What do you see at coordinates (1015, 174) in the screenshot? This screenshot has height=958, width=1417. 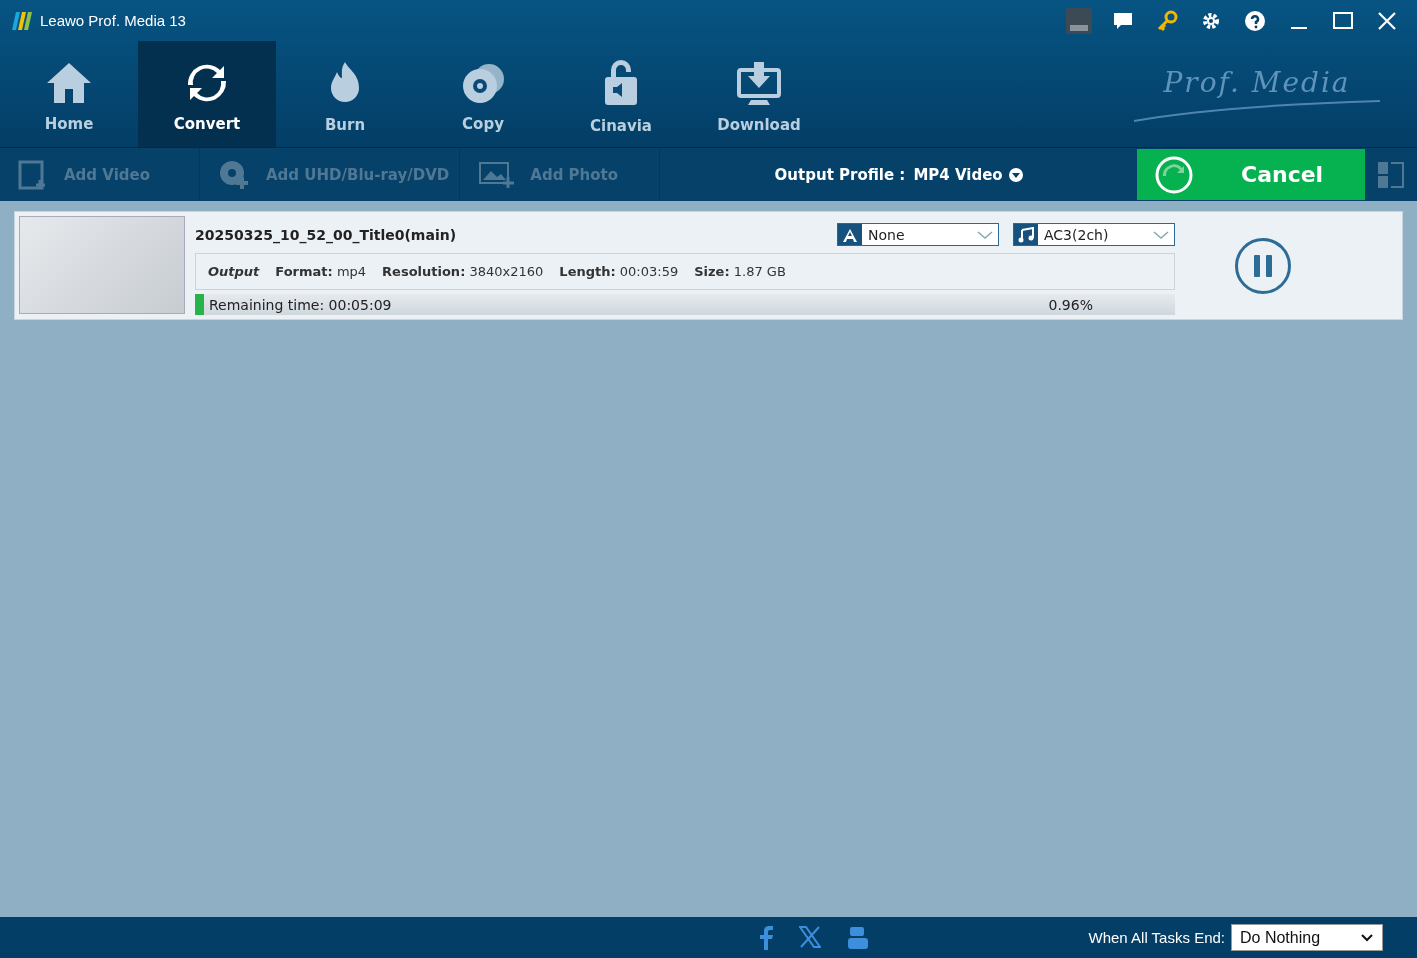 I see `caret-down-icon` at bounding box center [1015, 174].